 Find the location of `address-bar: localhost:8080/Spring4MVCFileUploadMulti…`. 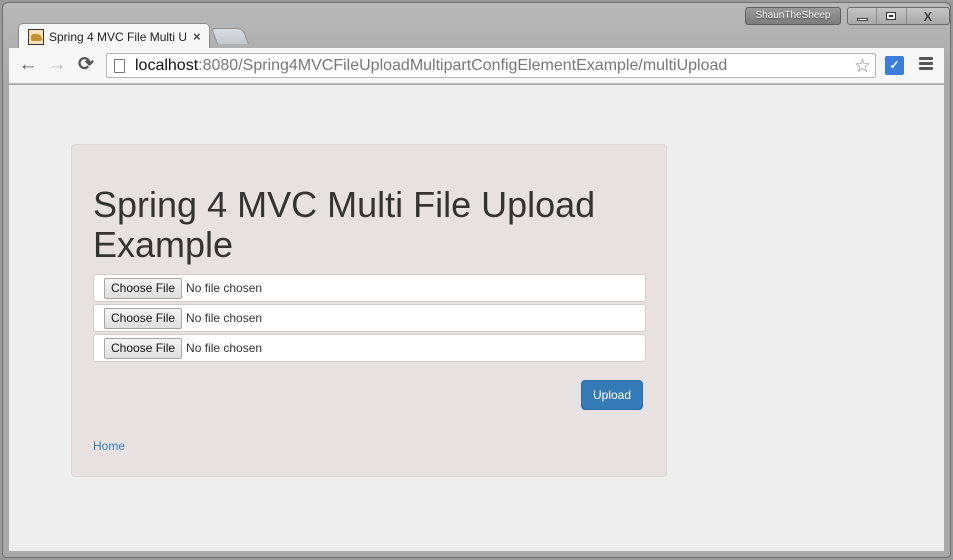

address-bar: localhost:8080/Spring4MVCFileUploadMulti… is located at coordinates (491, 65).